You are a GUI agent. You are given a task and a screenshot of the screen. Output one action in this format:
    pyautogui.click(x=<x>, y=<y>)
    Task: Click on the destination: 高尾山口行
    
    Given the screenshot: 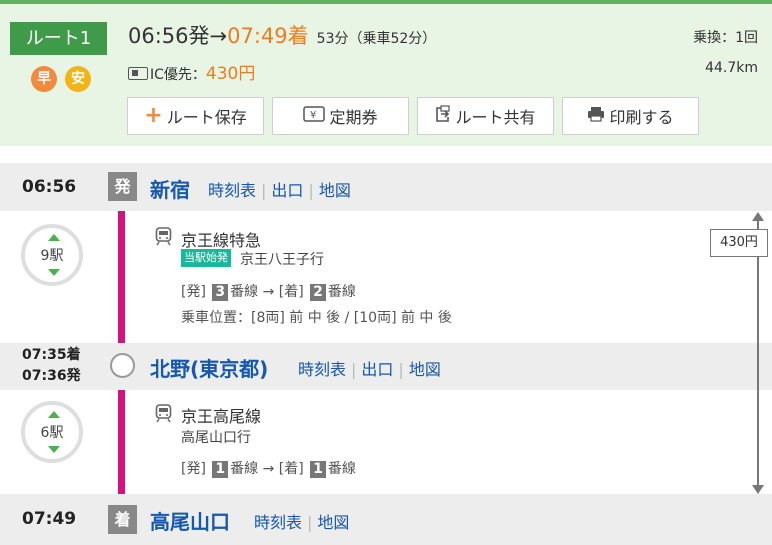 What is the action you would take?
    pyautogui.click(x=216, y=438)
    